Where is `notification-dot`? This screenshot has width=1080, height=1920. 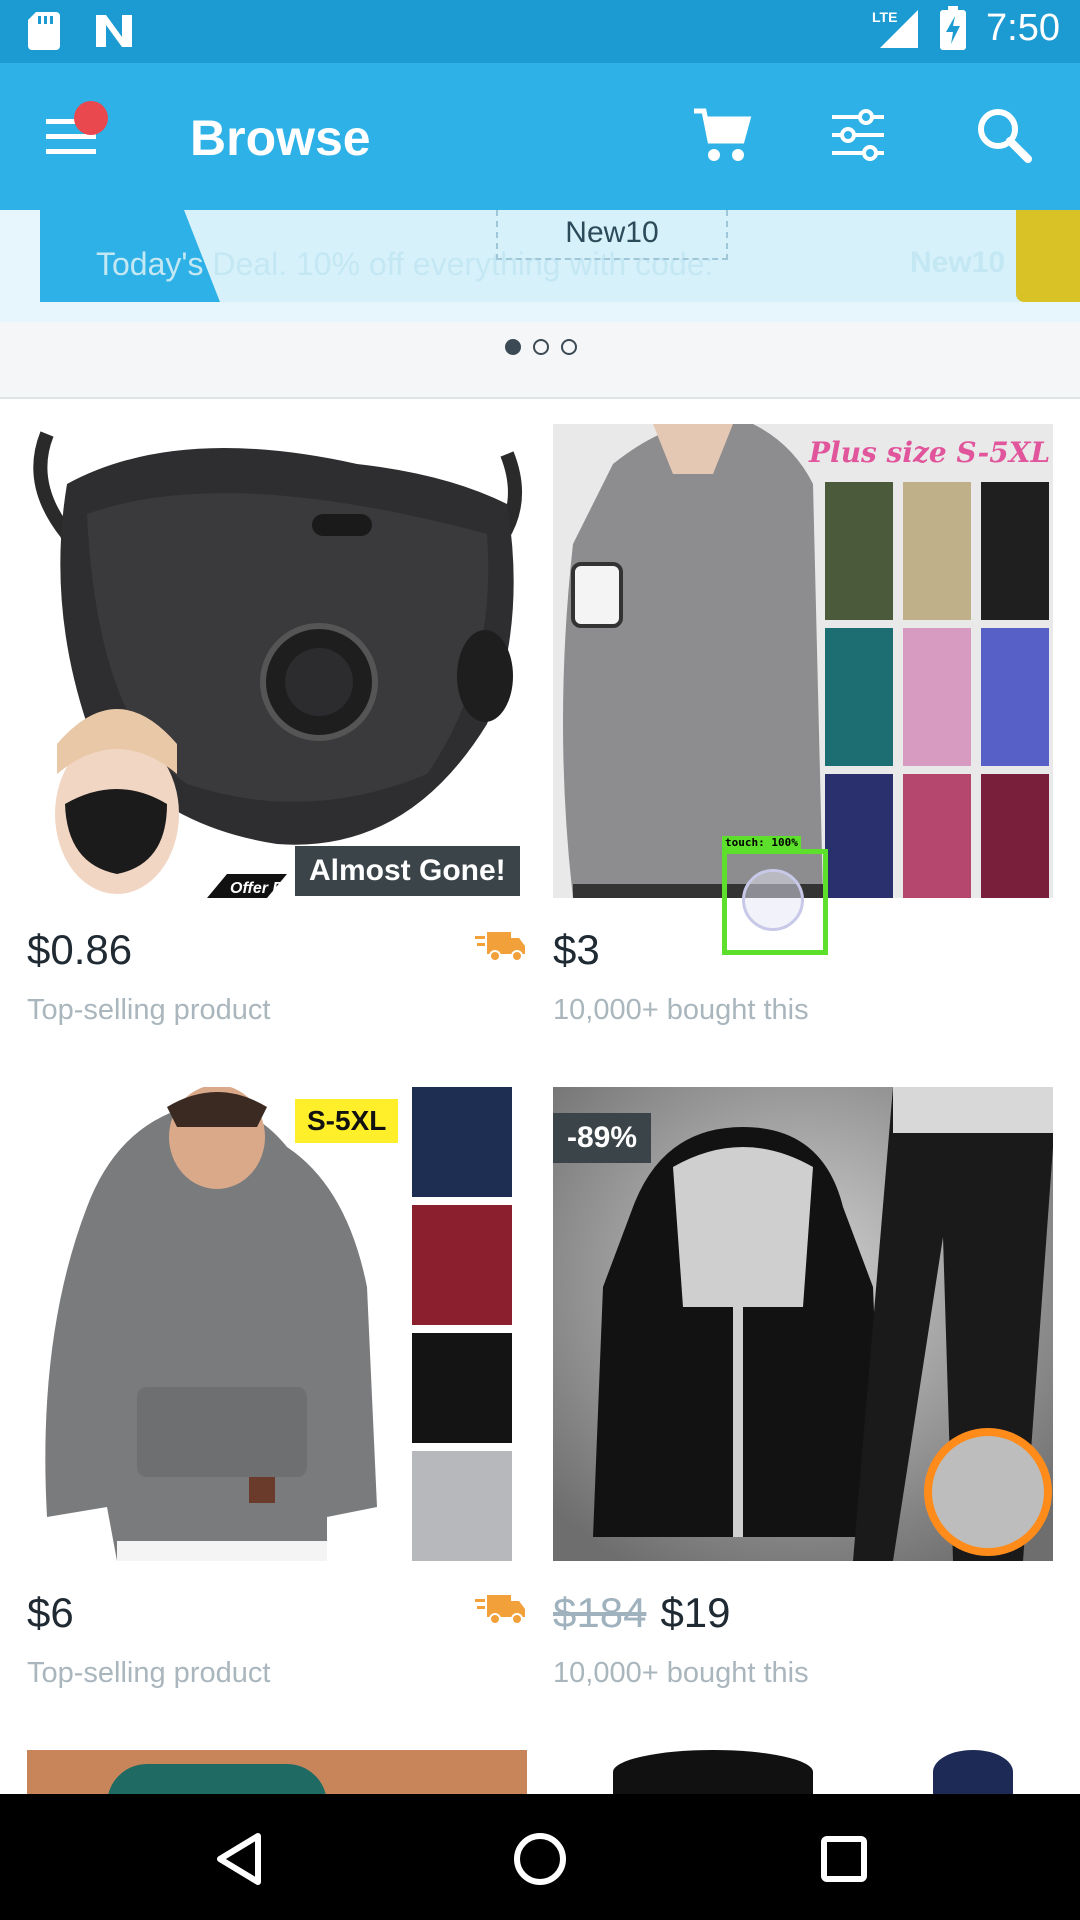 notification-dot is located at coordinates (91, 118).